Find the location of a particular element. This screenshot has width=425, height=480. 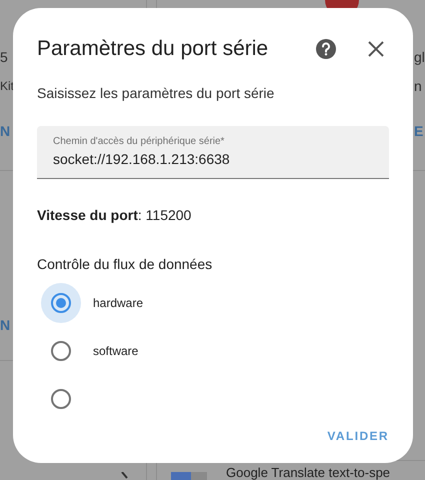

background-text: gl is located at coordinates (419, 57).